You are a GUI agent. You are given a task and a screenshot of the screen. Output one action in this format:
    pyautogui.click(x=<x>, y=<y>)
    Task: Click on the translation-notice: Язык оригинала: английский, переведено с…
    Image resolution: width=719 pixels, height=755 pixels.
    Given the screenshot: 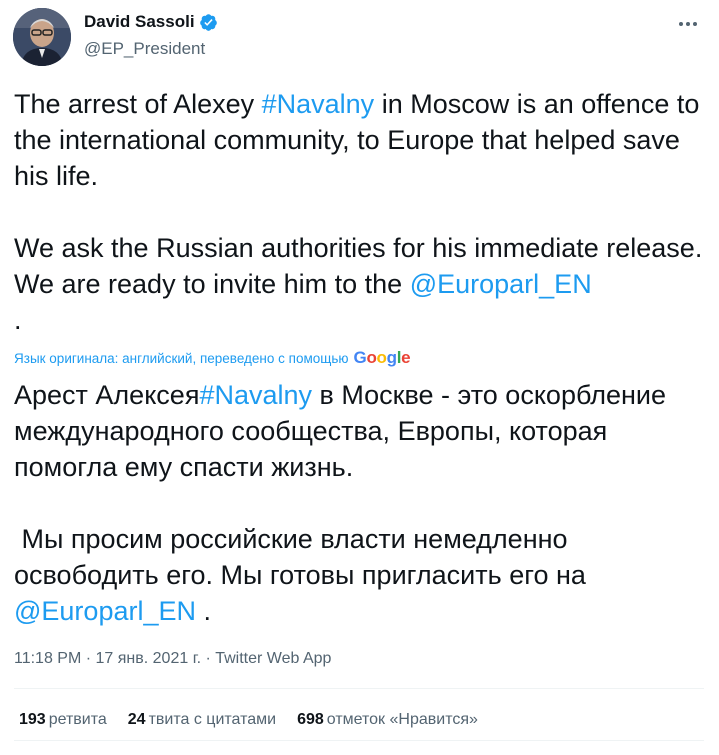 What is the action you would take?
    pyautogui.click(x=212, y=358)
    